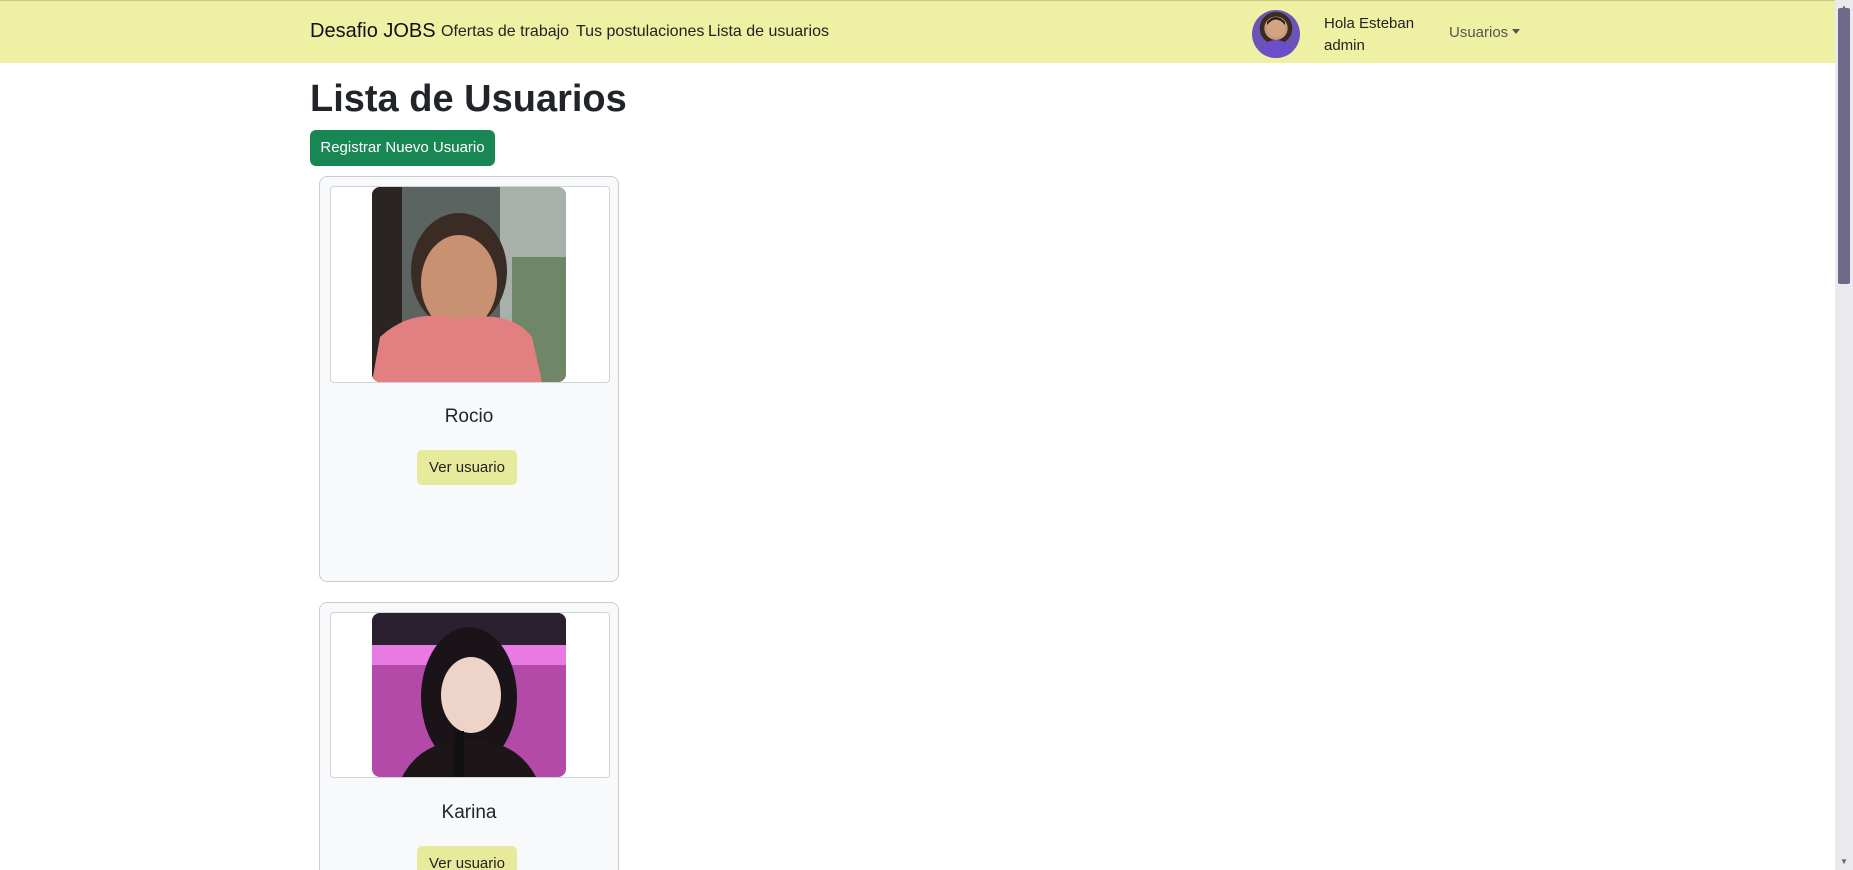 The width and height of the screenshot is (1853, 870). I want to click on vertical-scrollbar: ▲ ▼, so click(1844, 435).